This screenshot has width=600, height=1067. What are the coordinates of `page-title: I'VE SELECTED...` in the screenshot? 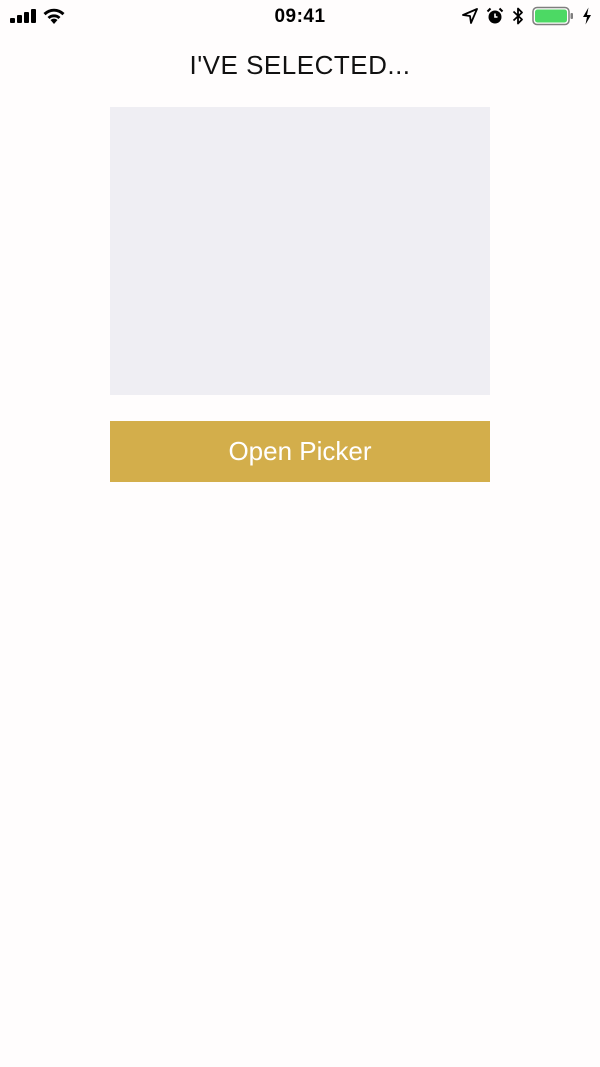 It's located at (300, 65).